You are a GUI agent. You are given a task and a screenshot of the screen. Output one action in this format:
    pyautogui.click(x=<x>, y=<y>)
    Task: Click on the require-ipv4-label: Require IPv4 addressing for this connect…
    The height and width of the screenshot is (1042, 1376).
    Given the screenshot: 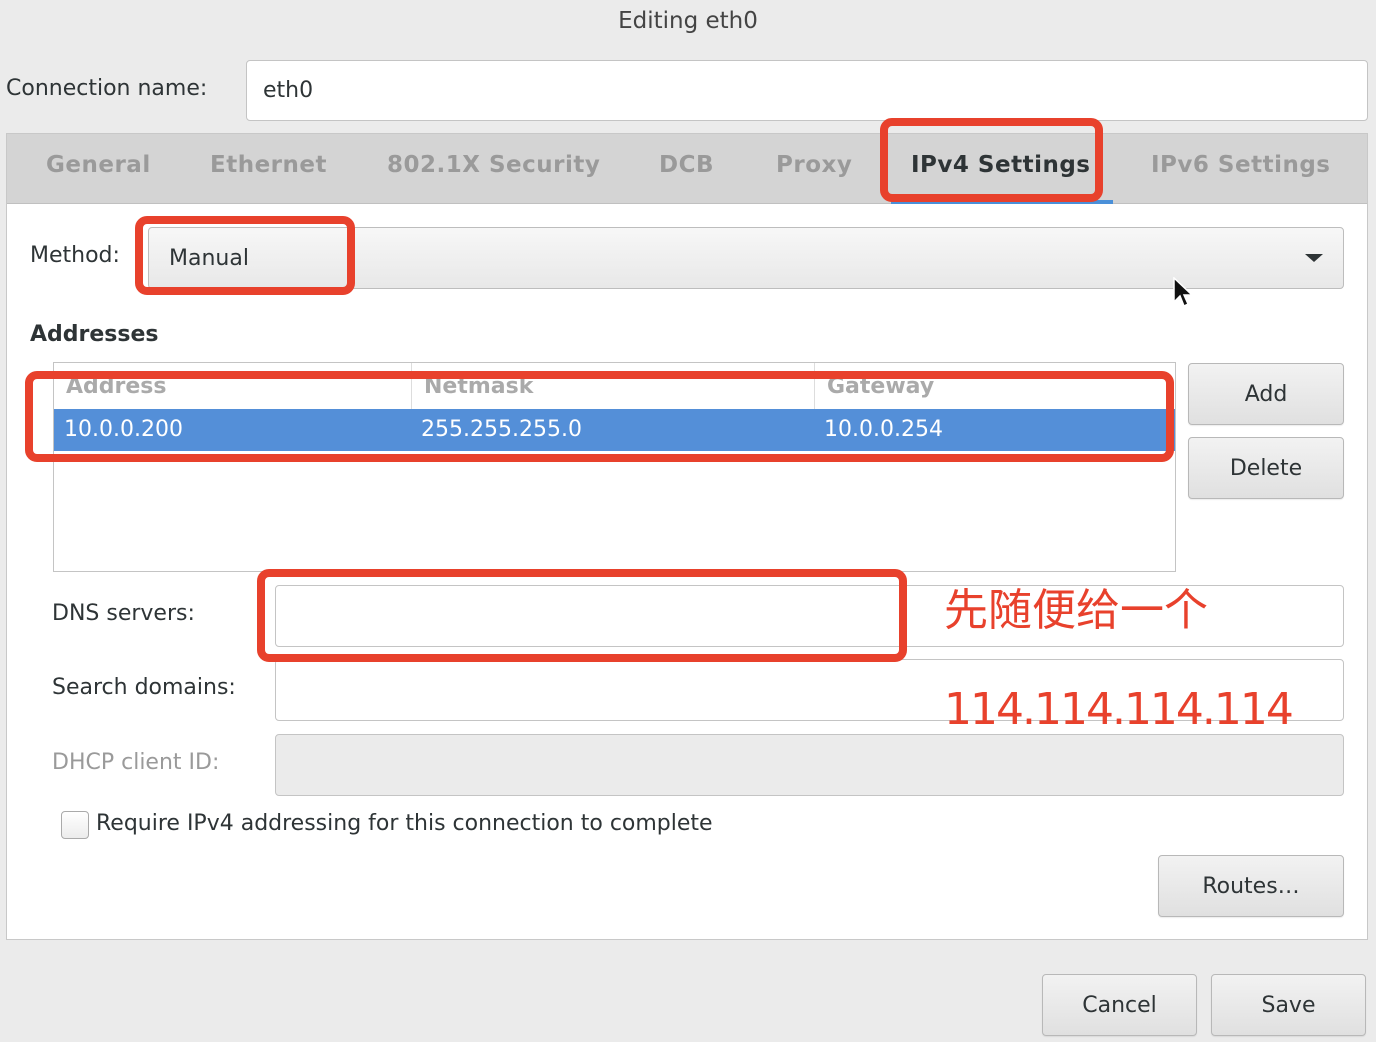 What is the action you would take?
    pyautogui.click(x=404, y=823)
    